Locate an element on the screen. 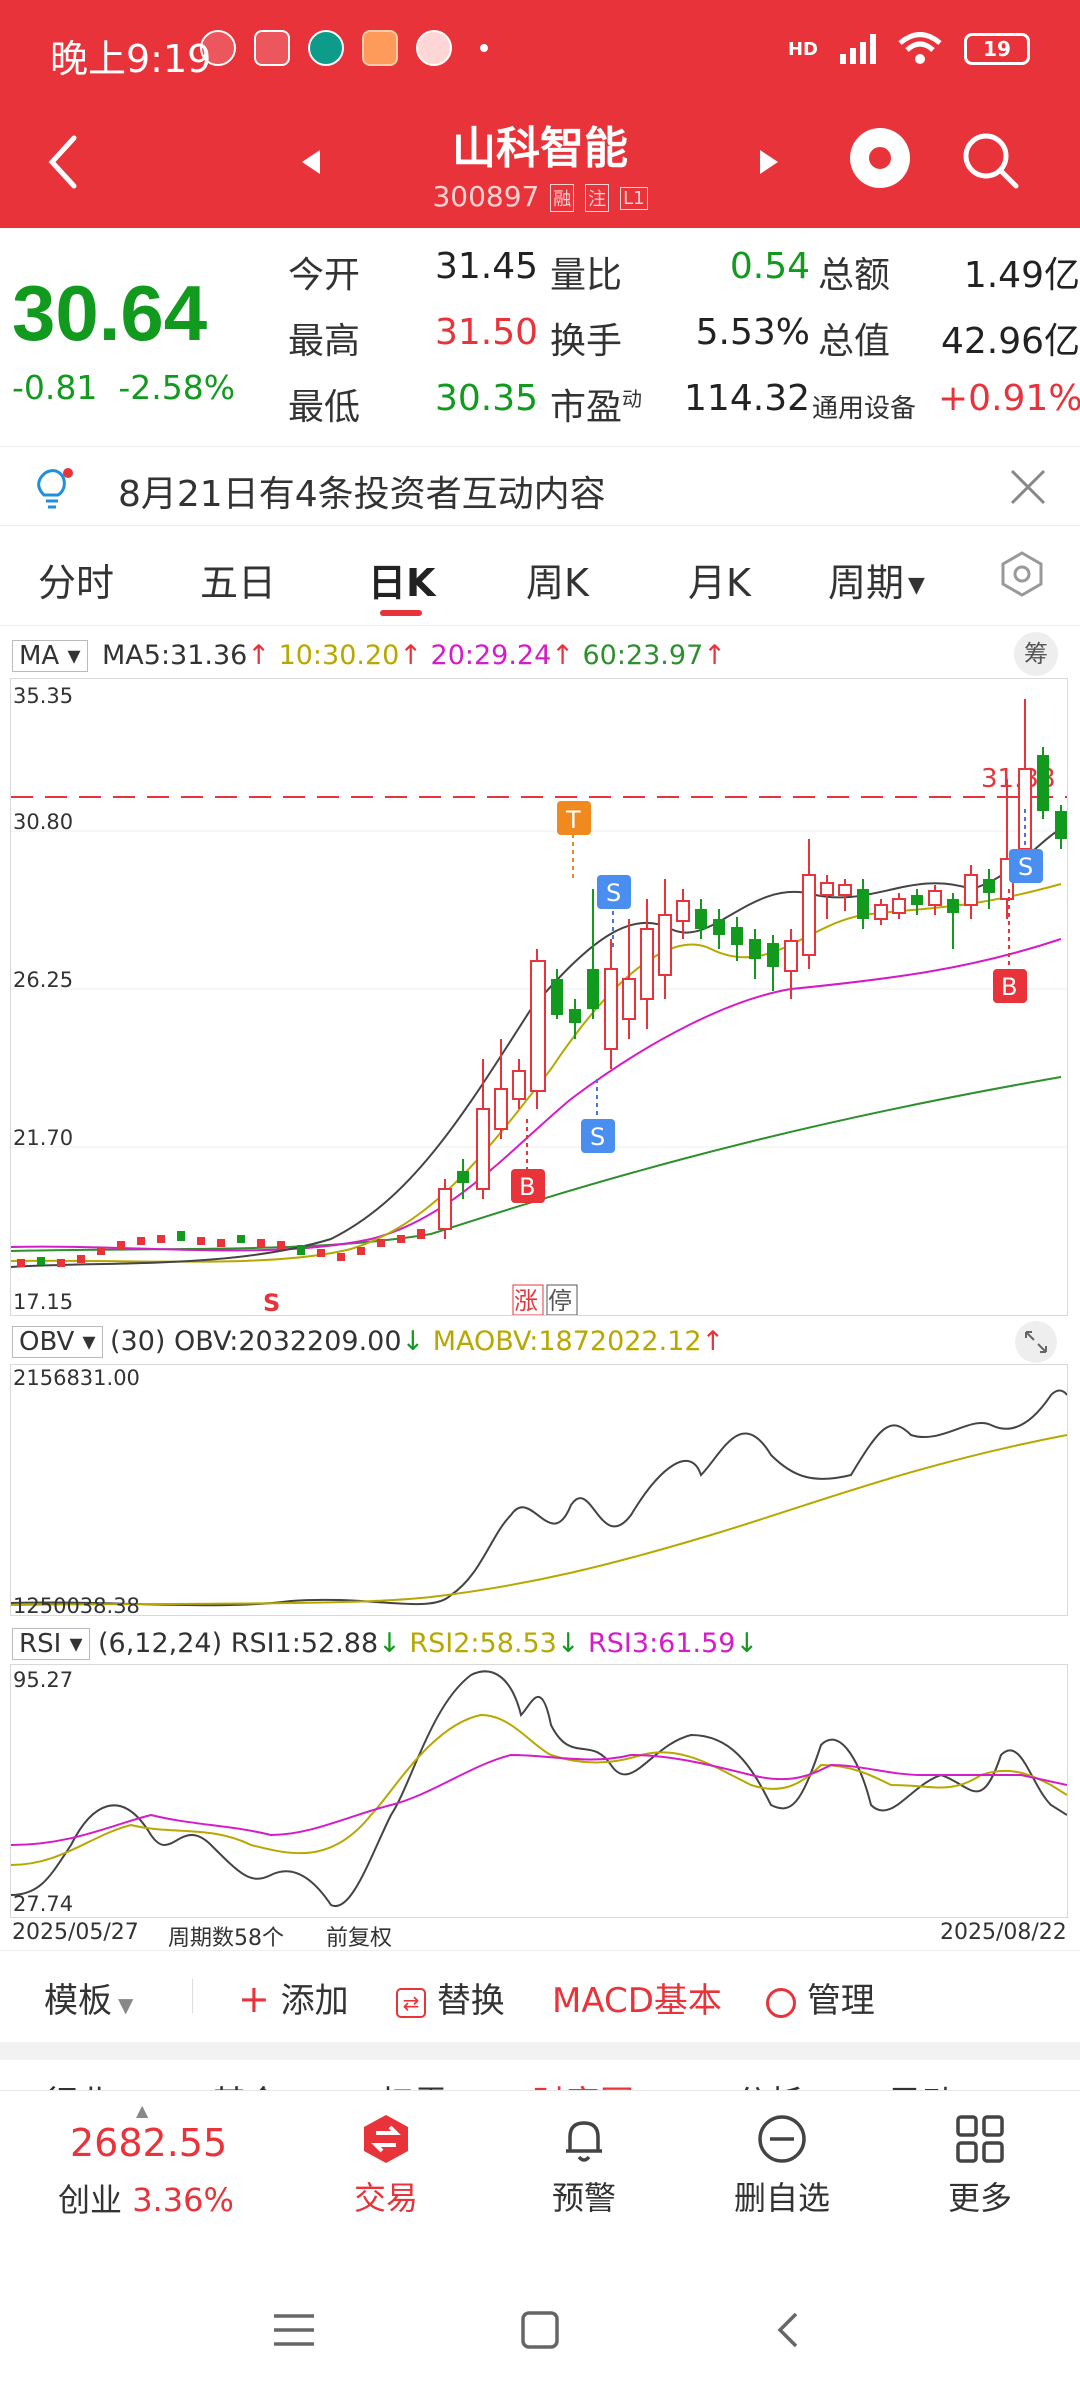  price-change: -0.81 -2.58% is located at coordinates (123, 387).